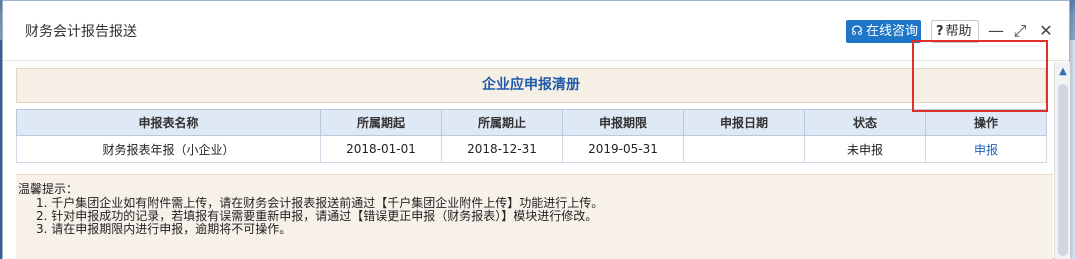  Describe the element at coordinates (1063, 72) in the screenshot. I see `scroll-up-icon: ▲` at that location.